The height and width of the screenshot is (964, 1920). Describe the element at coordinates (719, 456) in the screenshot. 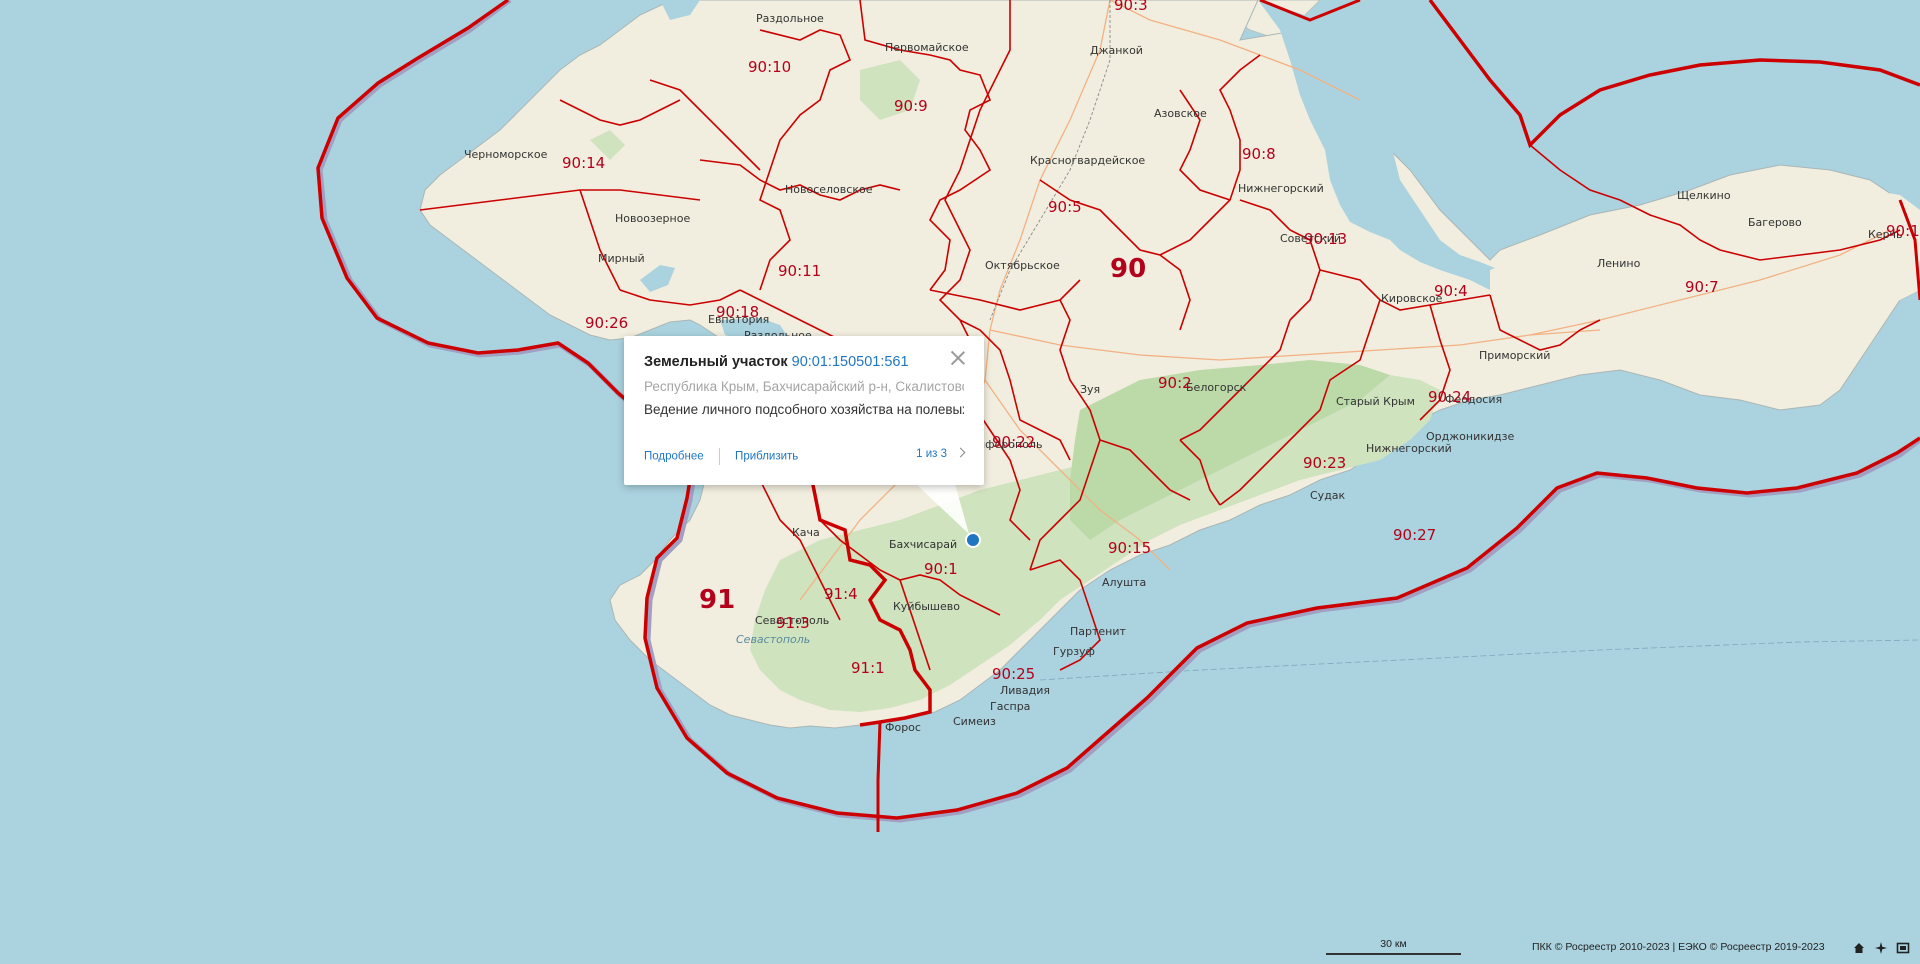

I see `actions-divider` at that location.